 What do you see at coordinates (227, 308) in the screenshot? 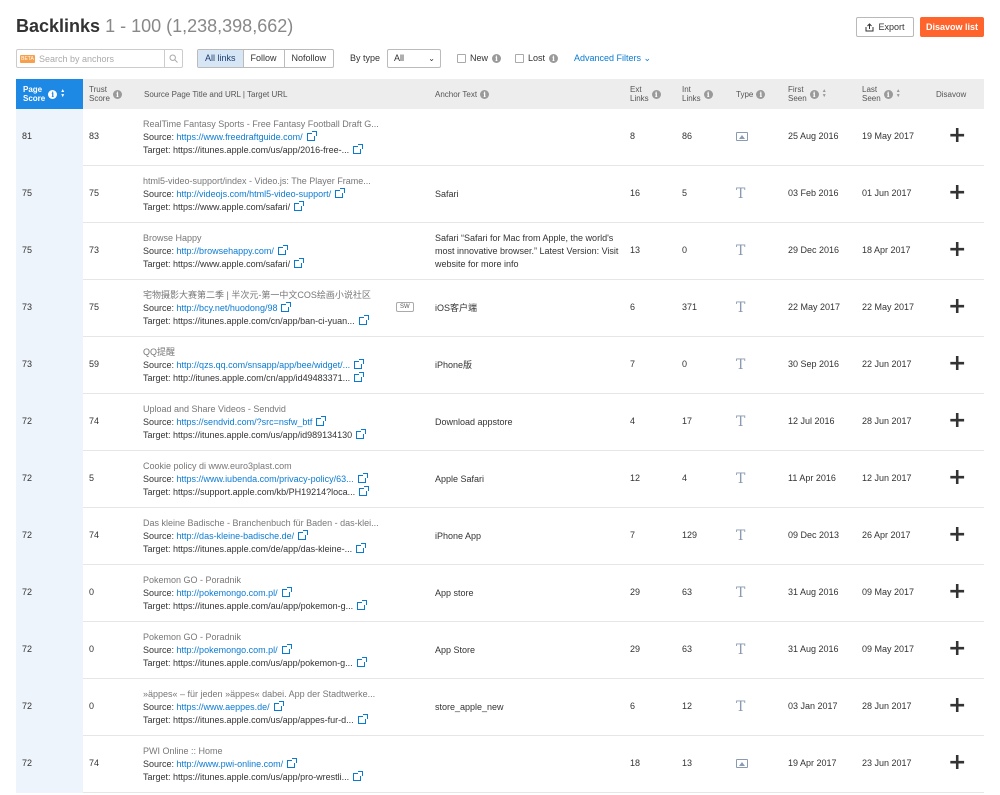
I see `source-url-link: http://bcy.net/huodong/98` at bounding box center [227, 308].